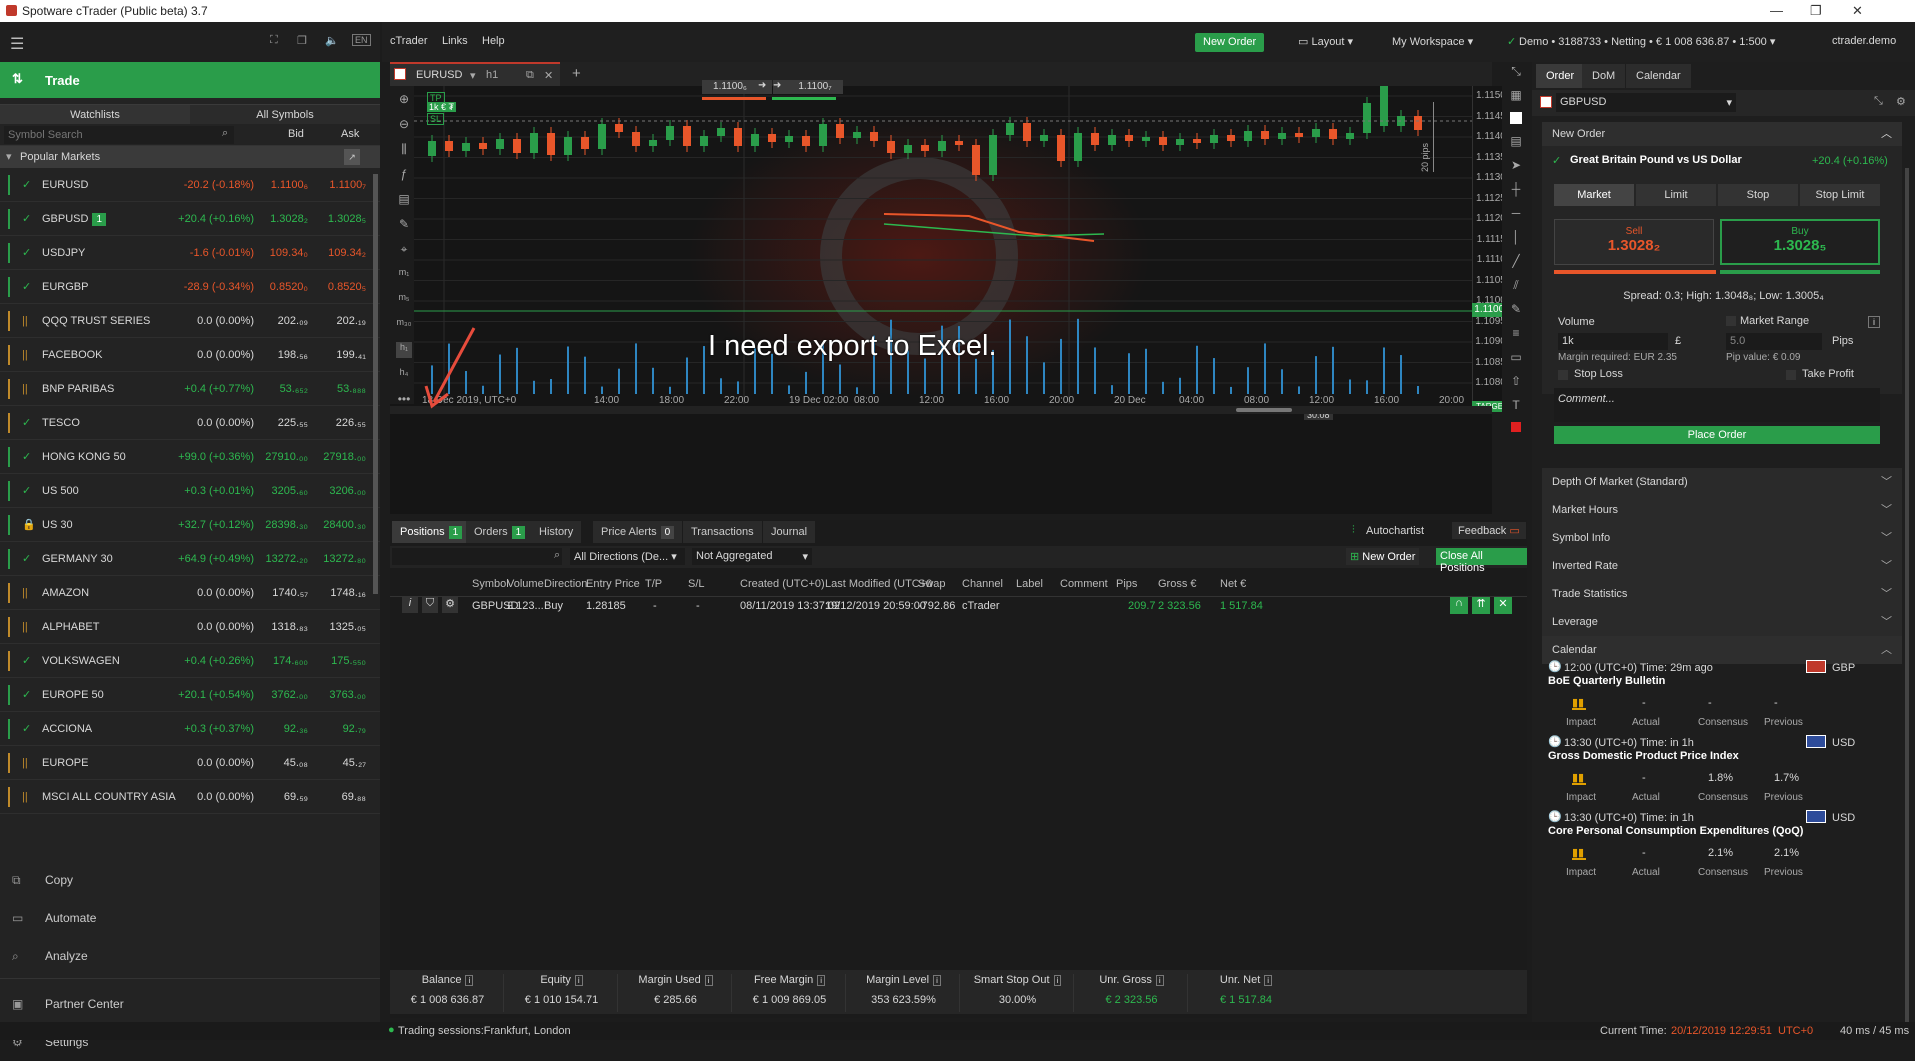 Image resolution: width=1915 pixels, height=1061 pixels. I want to click on feedback-button: Feedback ▭, so click(1489, 530).